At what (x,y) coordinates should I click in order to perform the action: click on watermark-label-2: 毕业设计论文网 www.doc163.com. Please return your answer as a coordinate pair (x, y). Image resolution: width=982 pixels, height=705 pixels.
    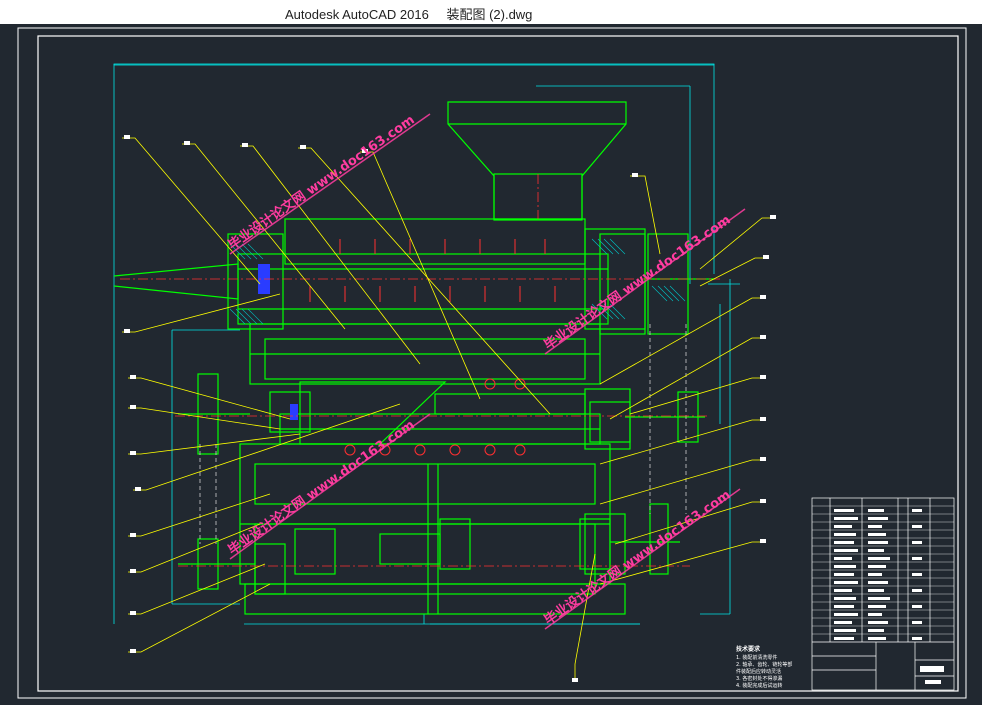
    Looking at the image, I should click on (637, 283).